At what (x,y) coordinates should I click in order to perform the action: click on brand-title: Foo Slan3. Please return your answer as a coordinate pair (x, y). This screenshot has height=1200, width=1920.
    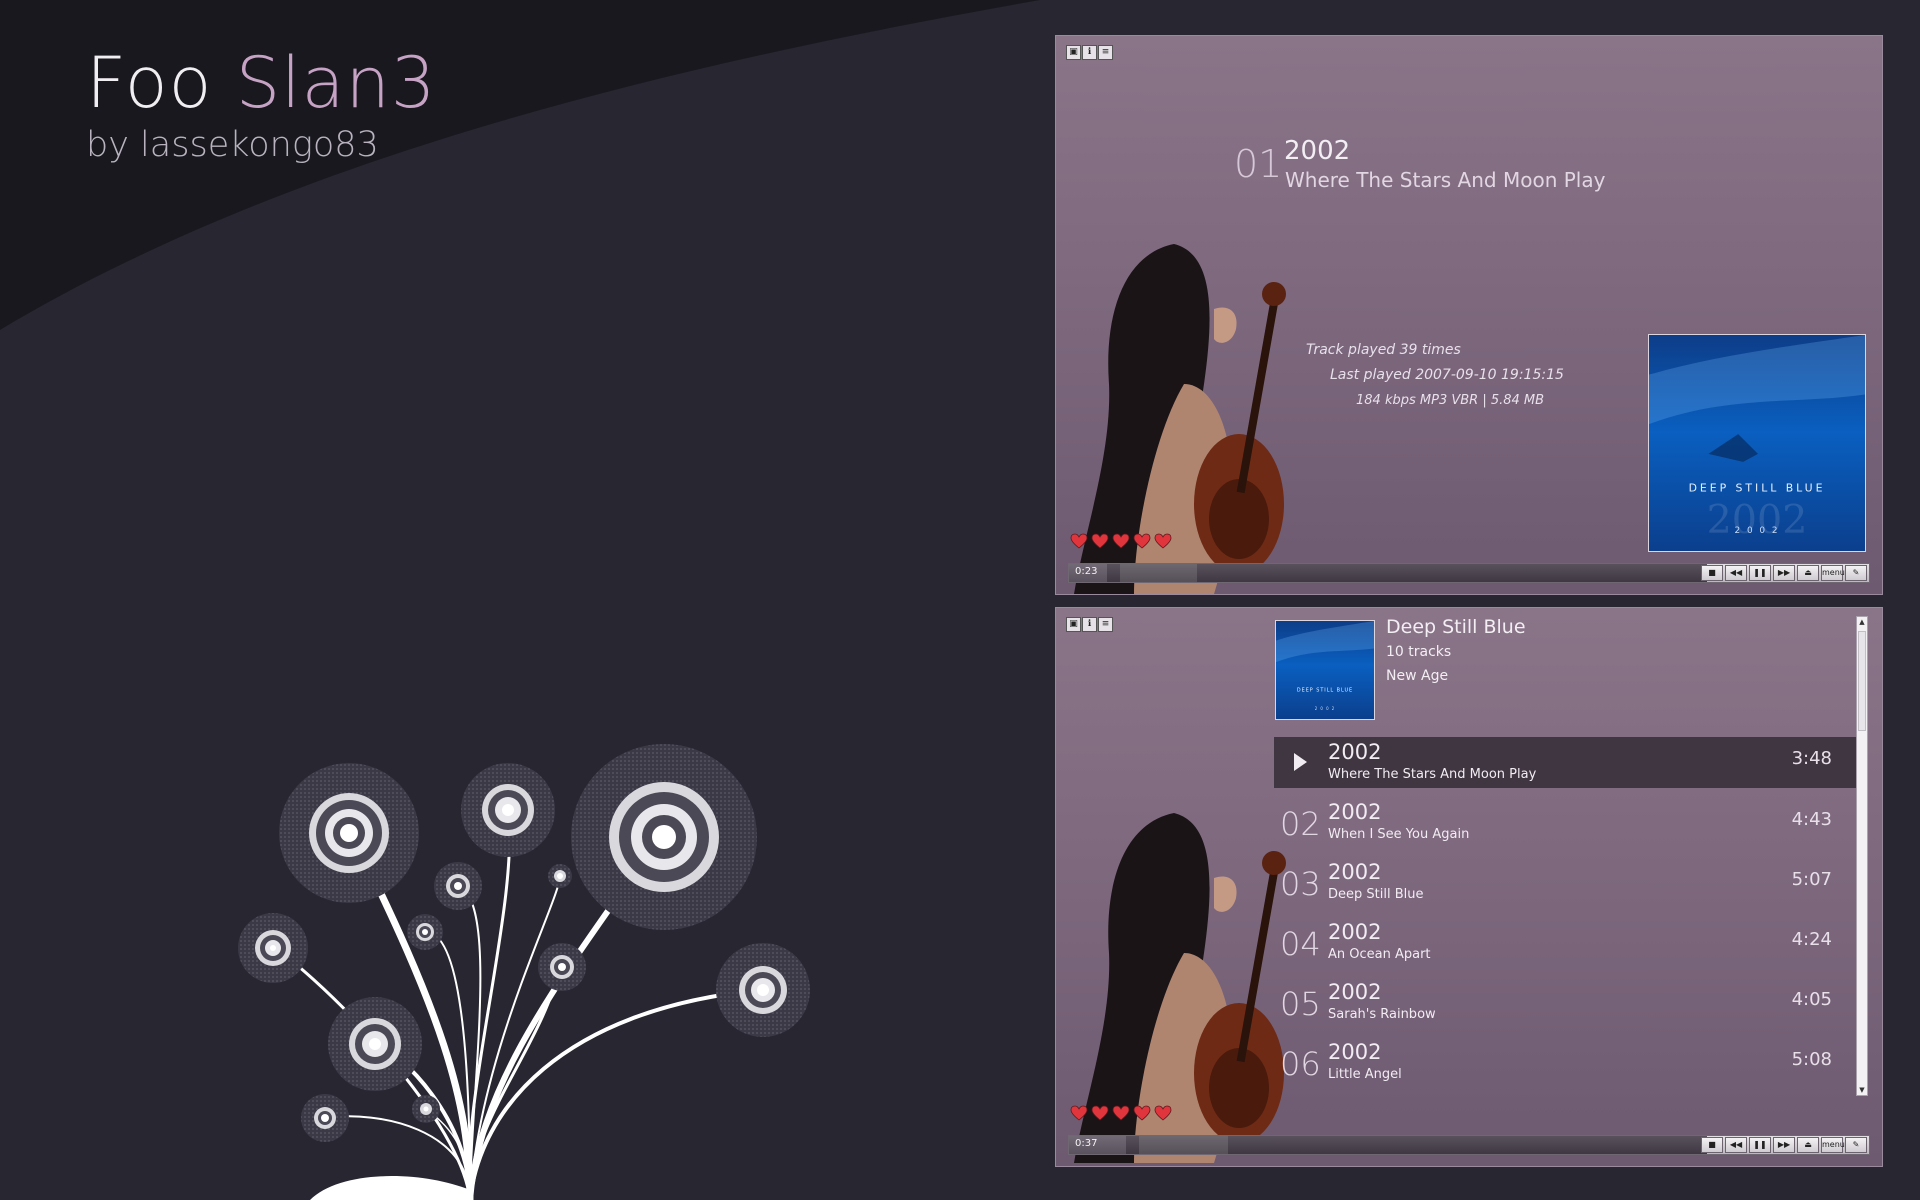
    Looking at the image, I should click on (261, 83).